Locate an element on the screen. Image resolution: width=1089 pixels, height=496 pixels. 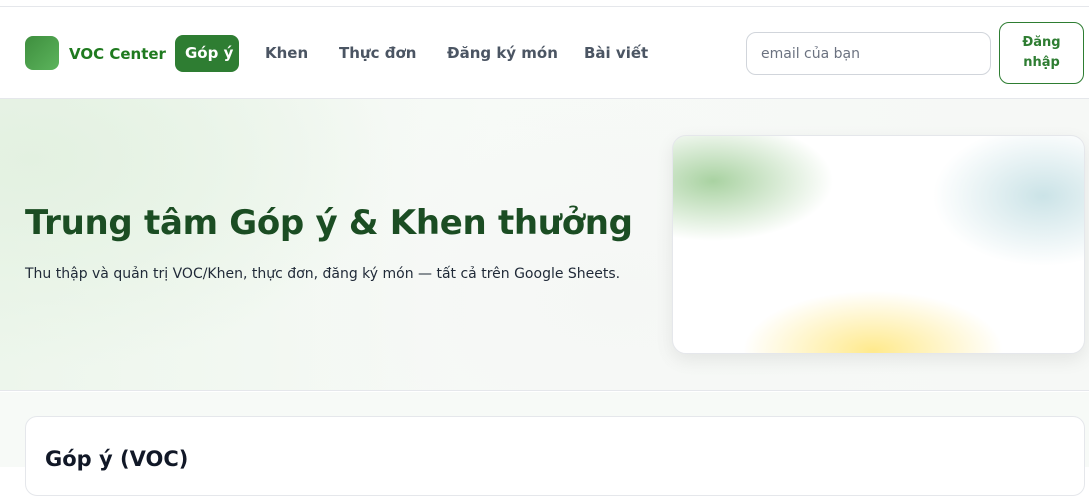
brand-name: VOC Center is located at coordinates (117, 54).